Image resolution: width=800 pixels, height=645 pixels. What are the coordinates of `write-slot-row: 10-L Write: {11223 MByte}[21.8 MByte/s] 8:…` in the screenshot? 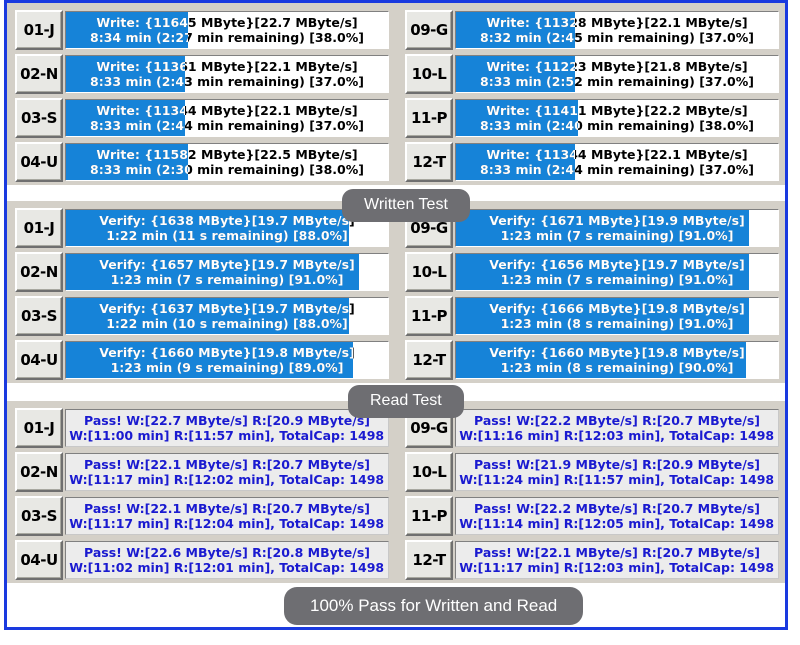 It's located at (591, 74).